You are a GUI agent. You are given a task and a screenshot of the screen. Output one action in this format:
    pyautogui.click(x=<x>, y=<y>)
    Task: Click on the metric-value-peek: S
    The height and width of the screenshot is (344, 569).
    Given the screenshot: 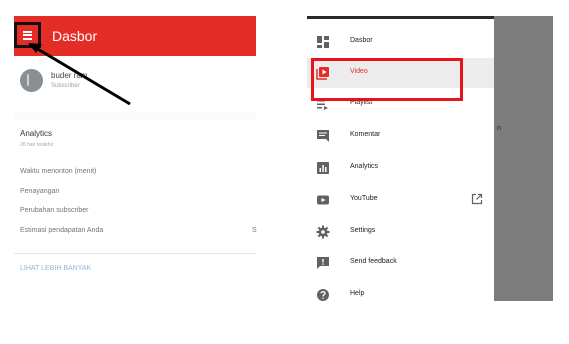 What is the action you would take?
    pyautogui.click(x=254, y=230)
    